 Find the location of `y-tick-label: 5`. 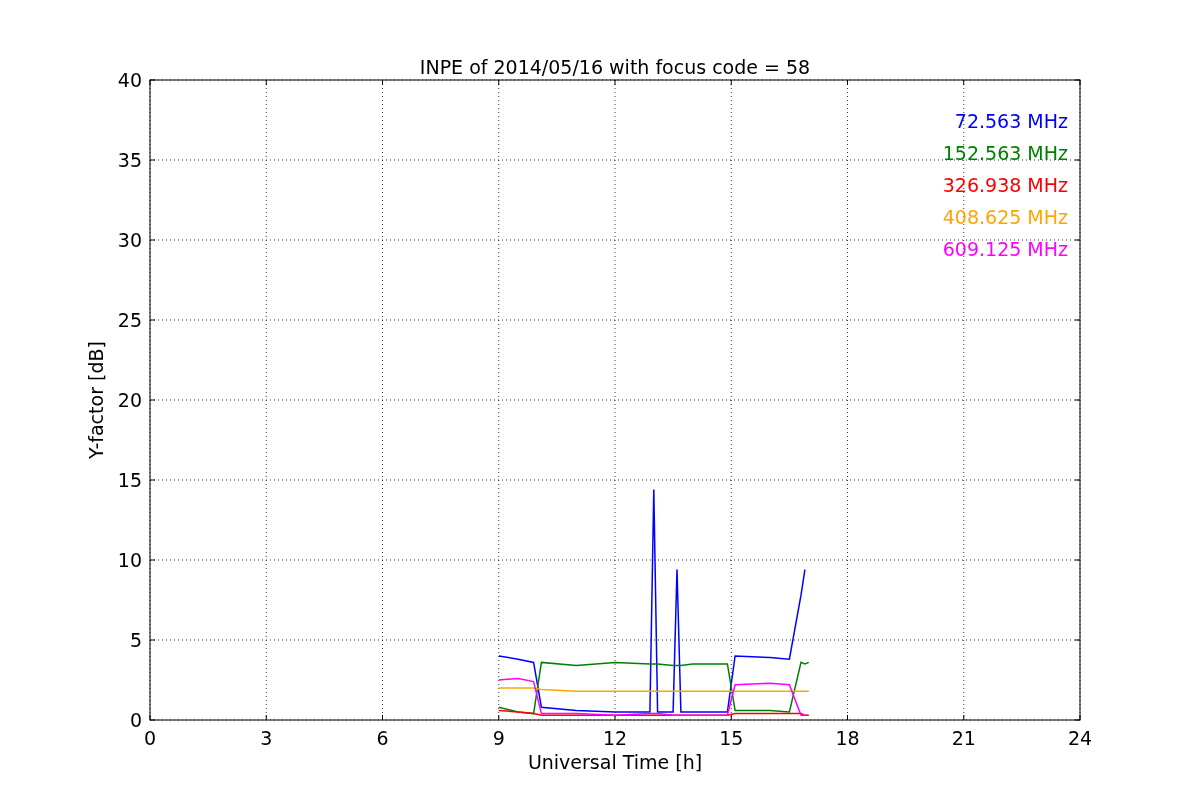

y-tick-label: 5 is located at coordinates (135, 640).